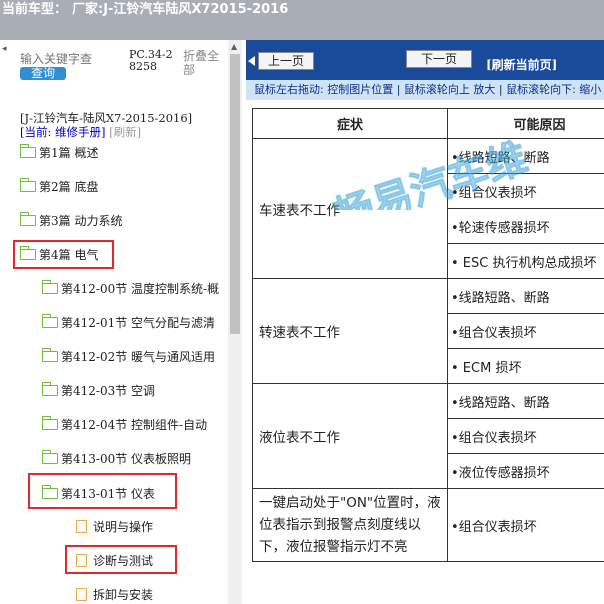  What do you see at coordinates (525, 123) in the screenshot?
I see `header-cause: 可能原因` at bounding box center [525, 123].